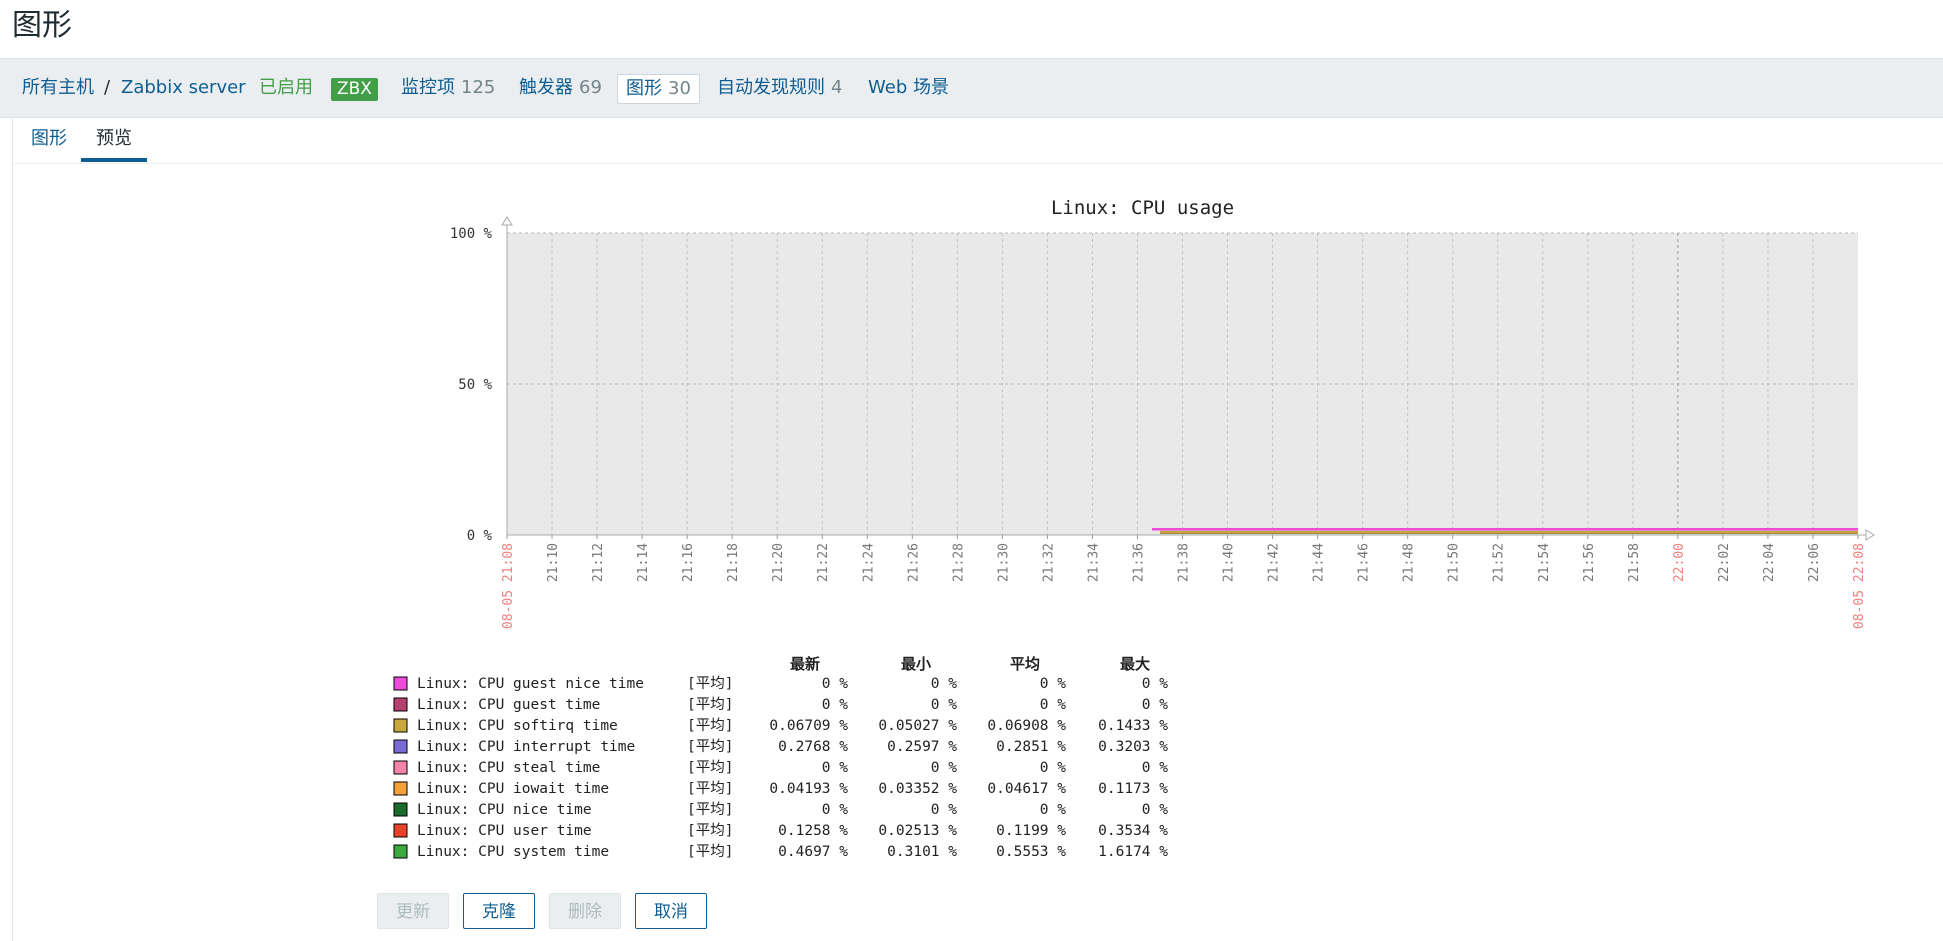 This screenshot has height=941, width=1943. Describe the element at coordinates (1142, 208) in the screenshot. I see `chart-title: Linux: CPU usage` at that location.